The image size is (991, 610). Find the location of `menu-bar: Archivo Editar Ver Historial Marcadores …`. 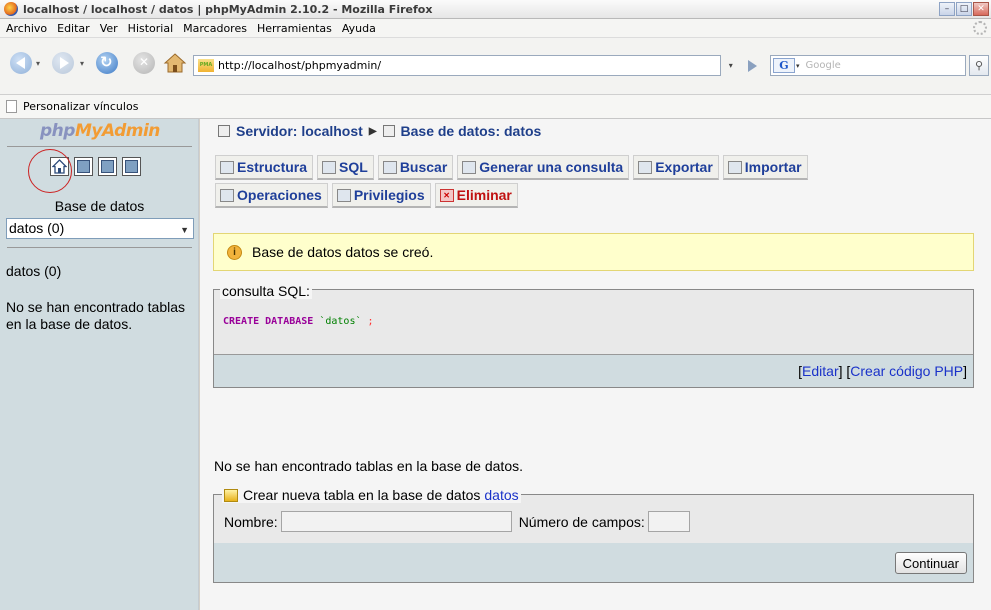

menu-bar: Archivo Editar Ver Historial Marcadores … is located at coordinates (495, 28).